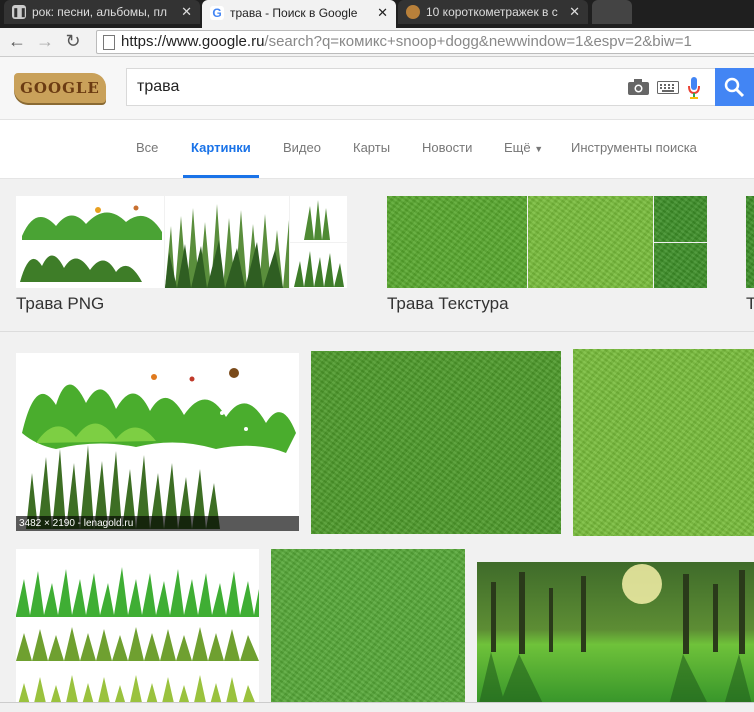  I want to click on search-button, so click(734, 87).